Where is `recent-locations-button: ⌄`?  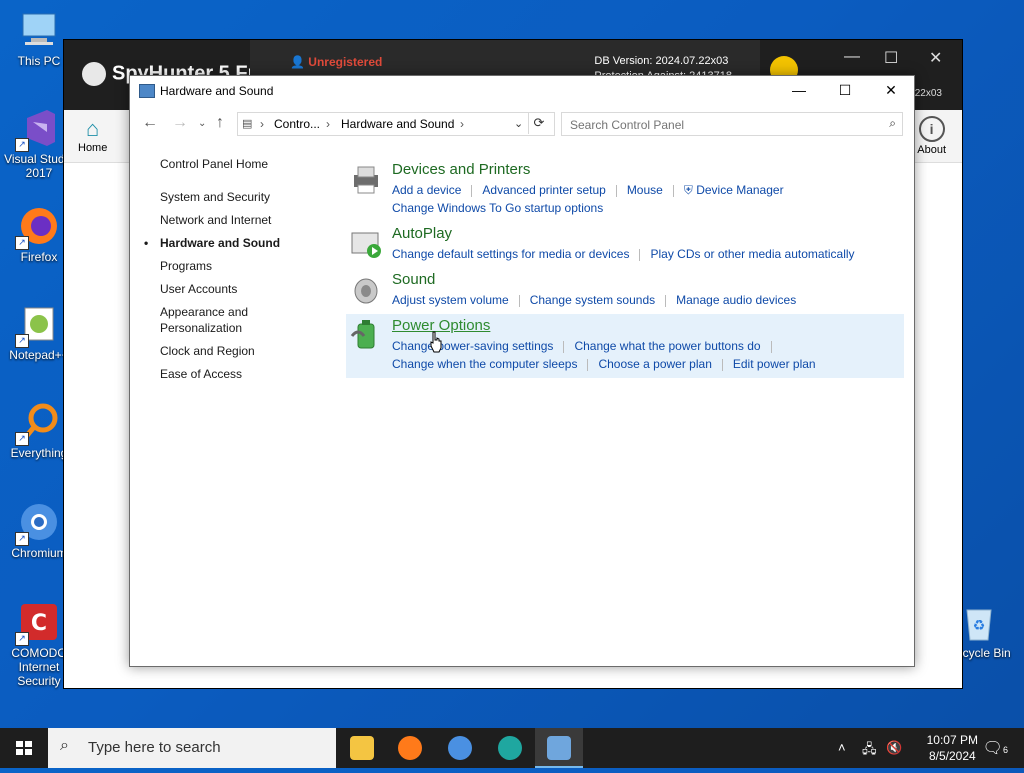 recent-locations-button: ⌄ is located at coordinates (202, 123).